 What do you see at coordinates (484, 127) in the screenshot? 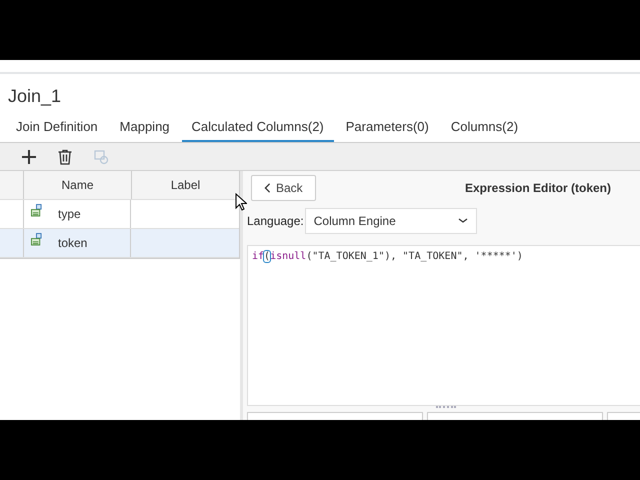
I see `tab: Columns(2)` at bounding box center [484, 127].